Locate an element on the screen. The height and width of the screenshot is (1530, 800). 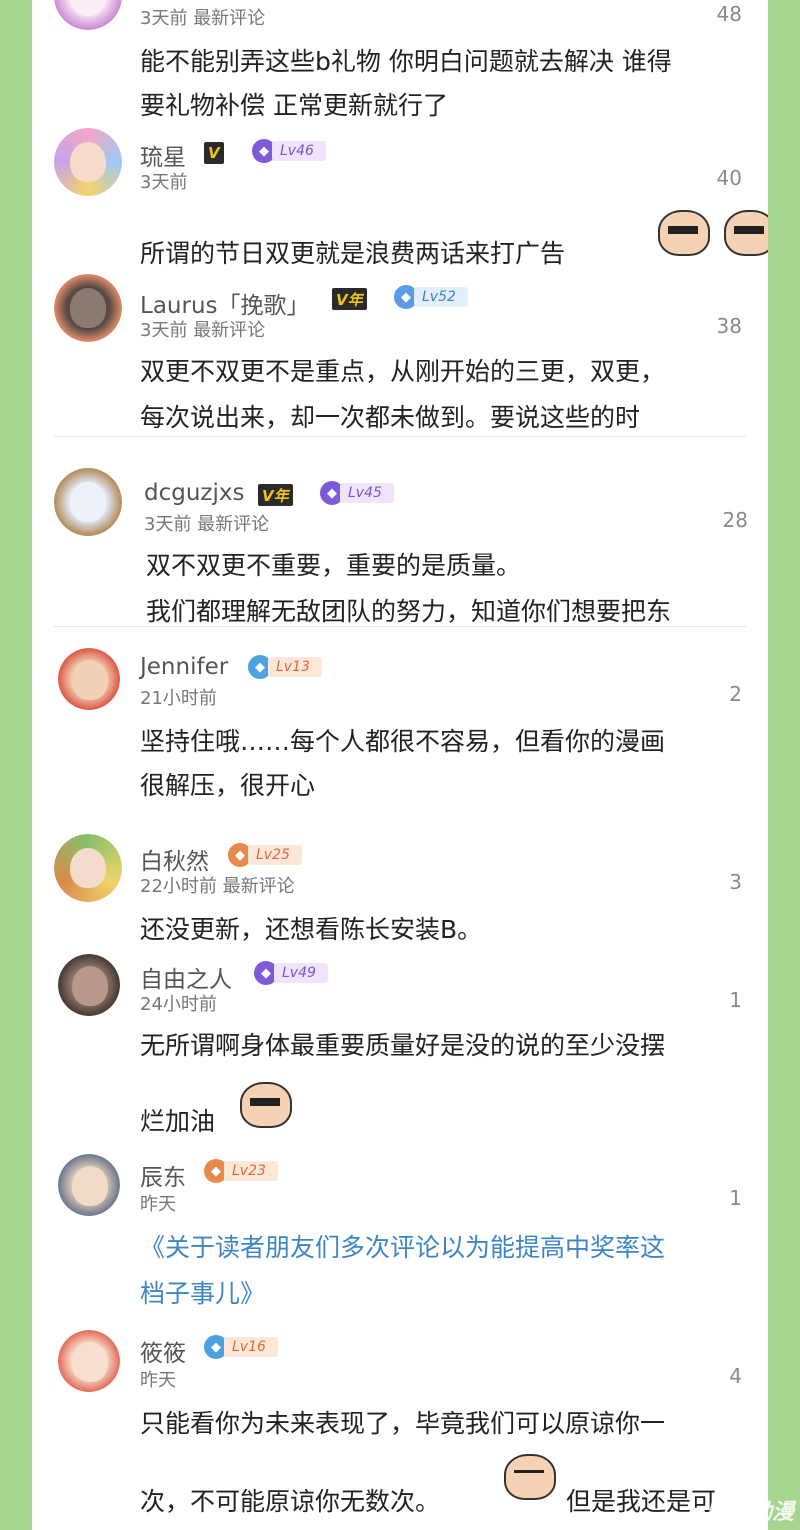
comment-text: 双更不双更不是重点，从刚开始的三更，双更， is located at coordinates (403, 371).